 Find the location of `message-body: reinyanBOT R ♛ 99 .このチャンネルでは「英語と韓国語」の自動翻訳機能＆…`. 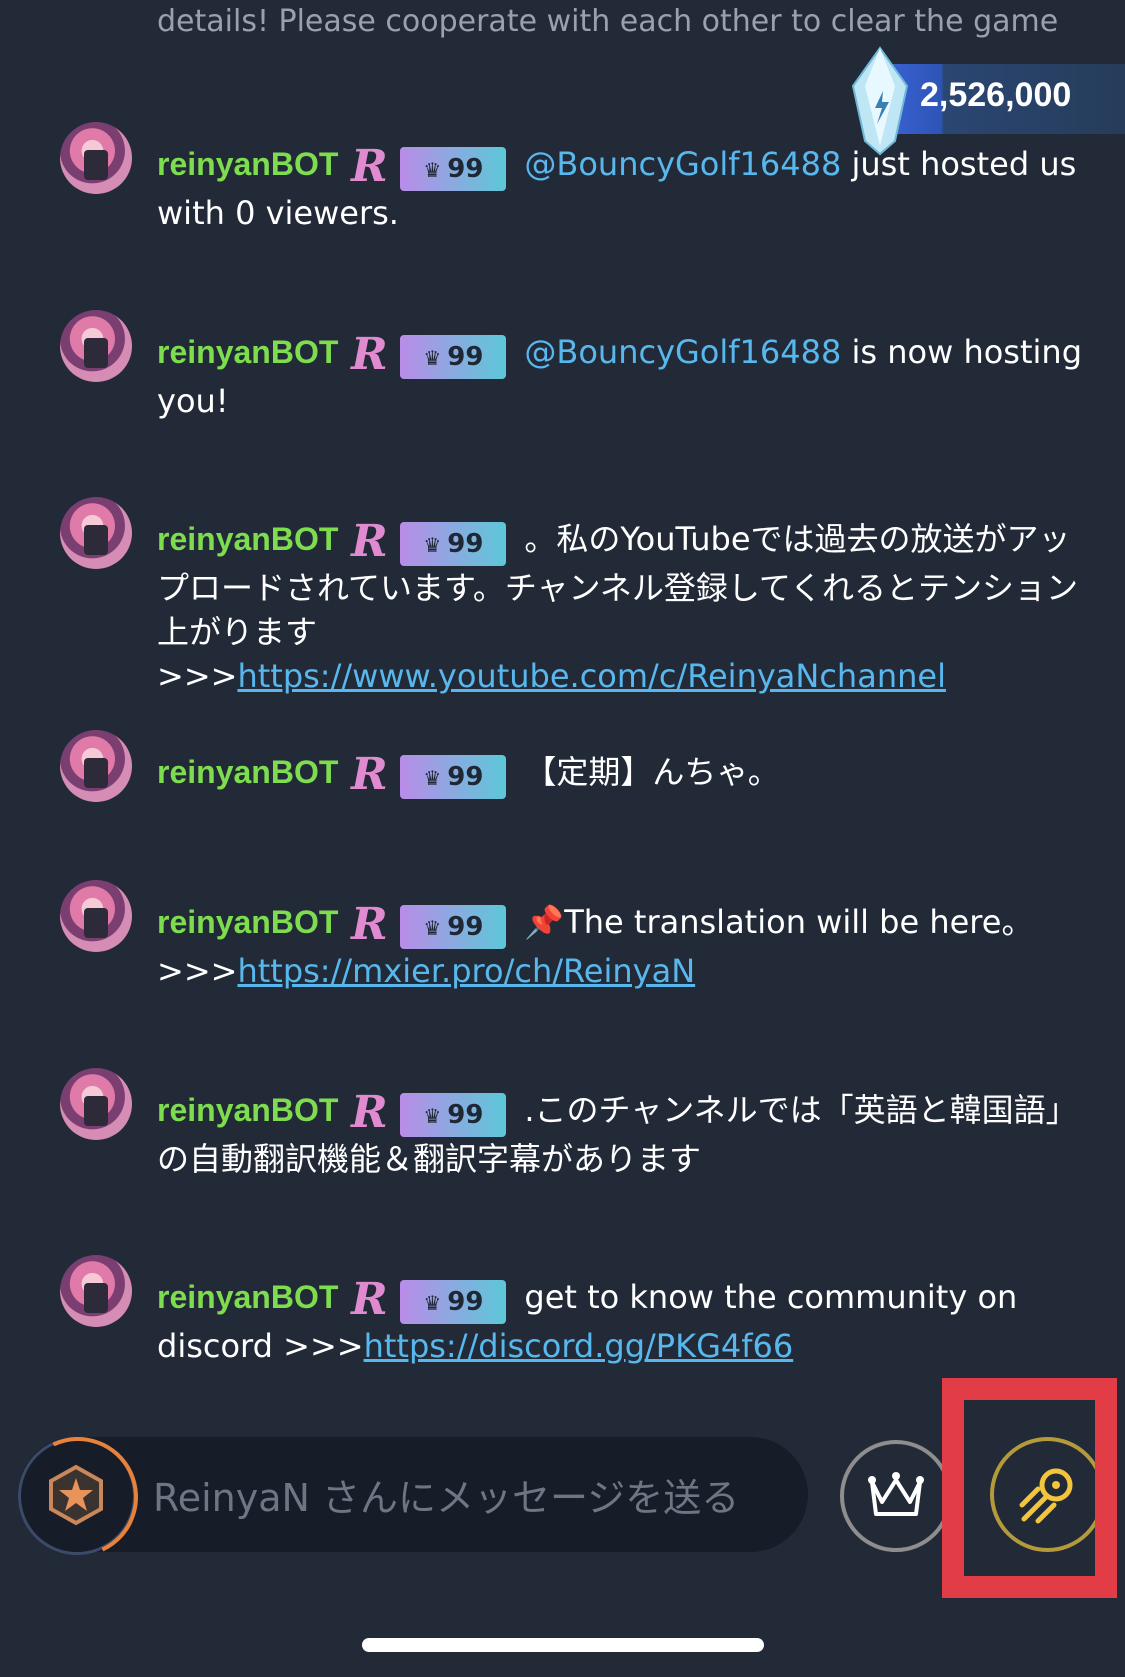

message-body: reinyanBOT R ♛ 99 .このチャンネルでは「英語と韓国語」の自動翻訳機能＆… is located at coordinates (629, 1134).